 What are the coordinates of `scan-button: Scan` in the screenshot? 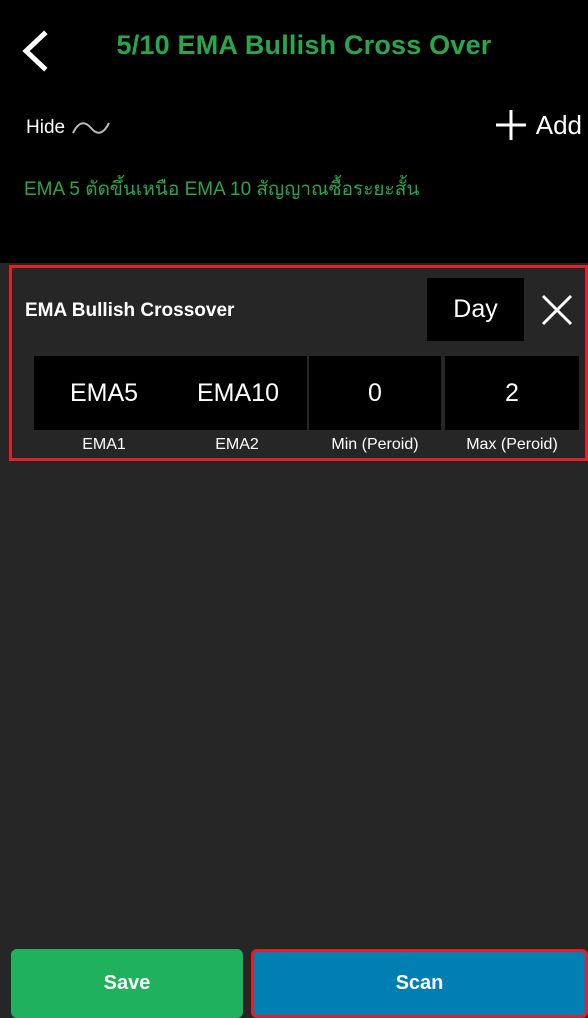 It's located at (419, 983).